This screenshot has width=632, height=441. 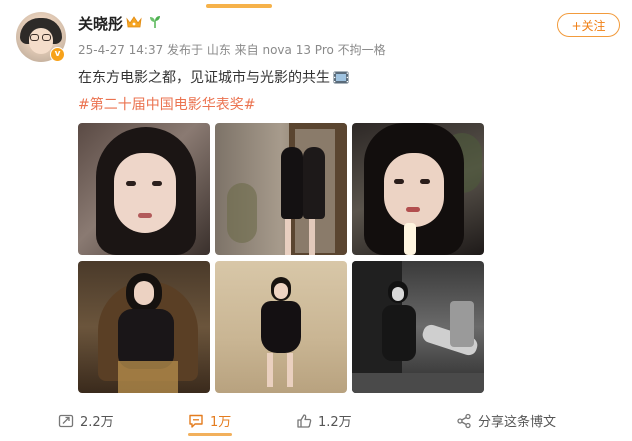 I want to click on follow-button: +关注, so click(x=588, y=25).